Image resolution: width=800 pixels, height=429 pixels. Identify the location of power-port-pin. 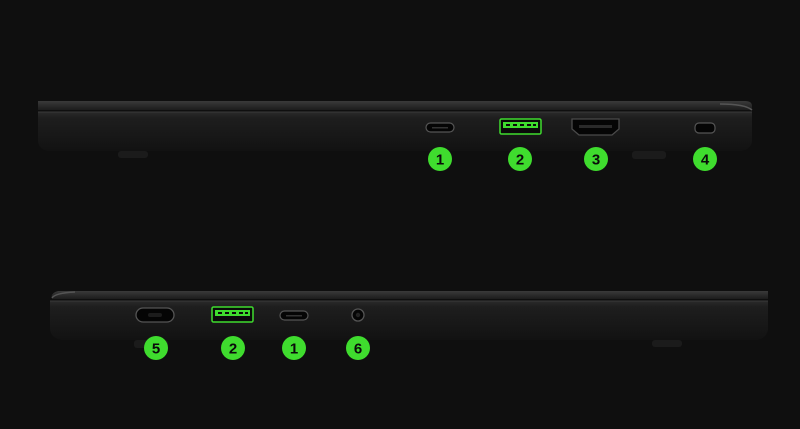
(155, 315).